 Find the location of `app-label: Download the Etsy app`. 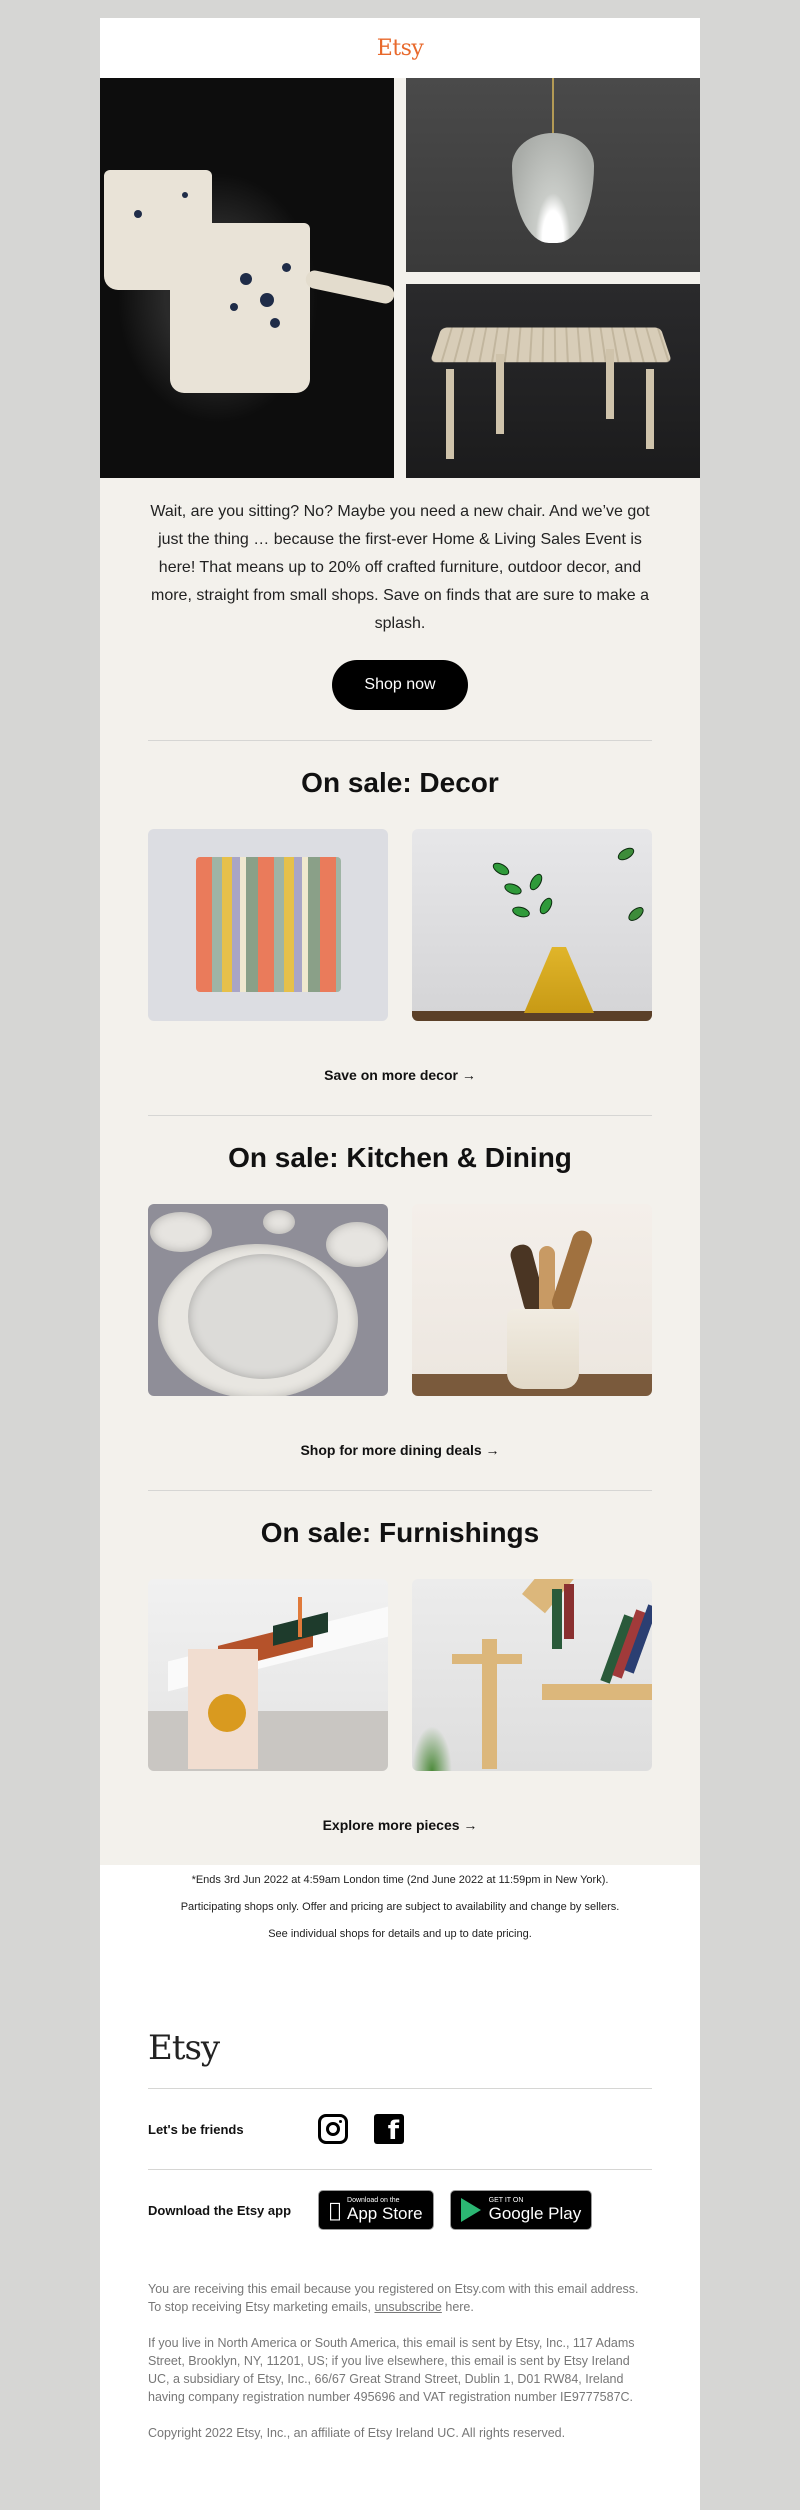

app-label: Download the Etsy app is located at coordinates (220, 2210).